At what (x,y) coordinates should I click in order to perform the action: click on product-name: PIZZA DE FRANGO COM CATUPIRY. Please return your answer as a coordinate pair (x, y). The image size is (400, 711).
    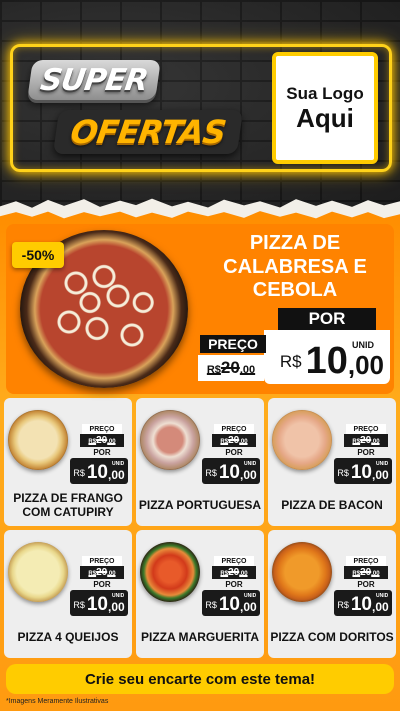
    Looking at the image, I should click on (68, 504).